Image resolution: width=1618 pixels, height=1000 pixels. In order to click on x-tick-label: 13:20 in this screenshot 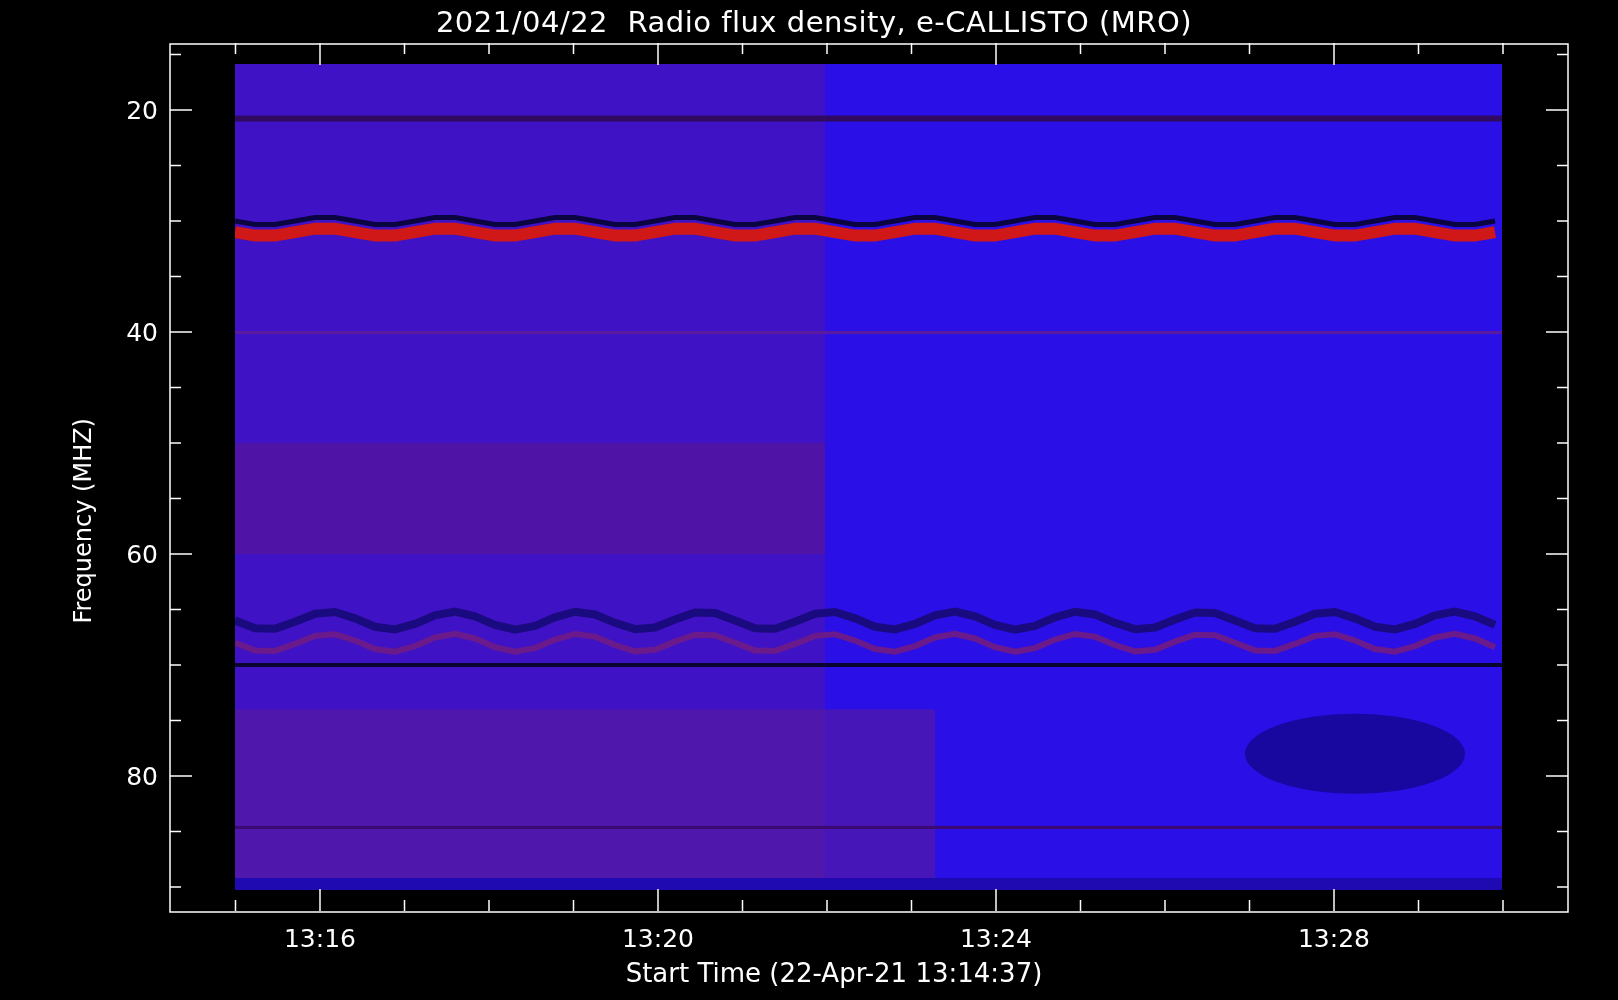, I will do `click(658, 938)`.